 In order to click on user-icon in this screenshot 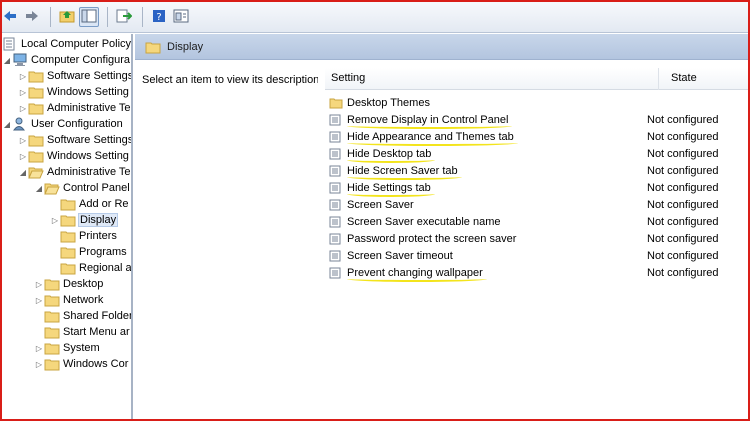, I will do `click(20, 124)`.